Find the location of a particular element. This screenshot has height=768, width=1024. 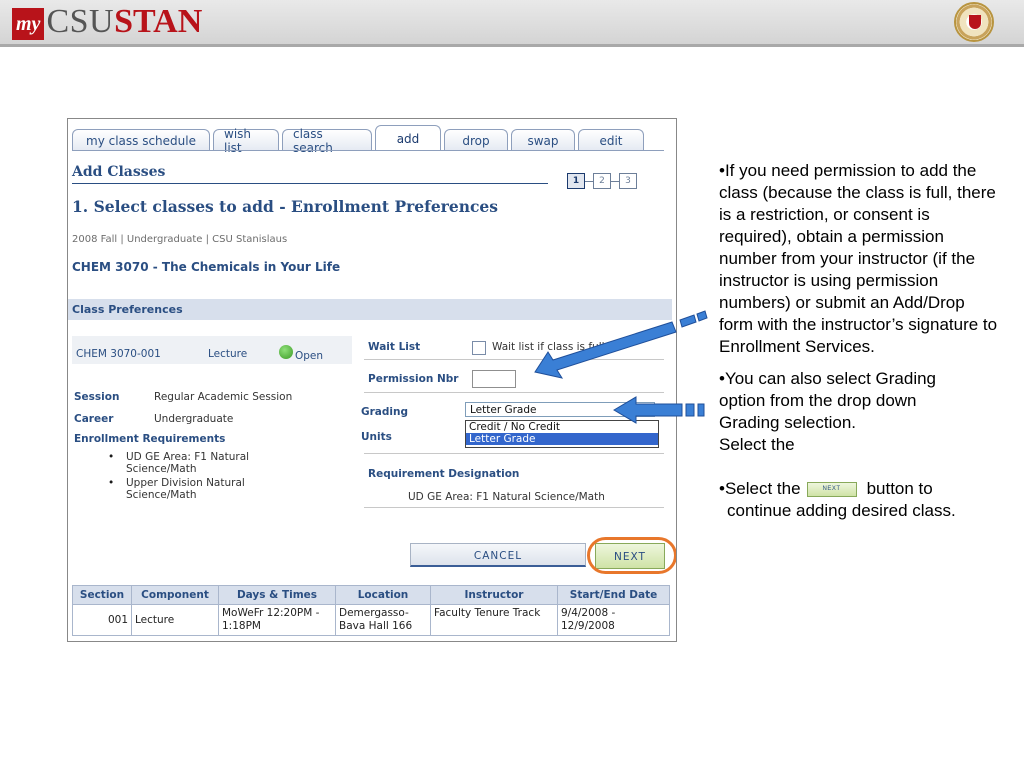

cell-days-times: MoWeFr 12:20PM - 1:18PM is located at coordinates (277, 620).